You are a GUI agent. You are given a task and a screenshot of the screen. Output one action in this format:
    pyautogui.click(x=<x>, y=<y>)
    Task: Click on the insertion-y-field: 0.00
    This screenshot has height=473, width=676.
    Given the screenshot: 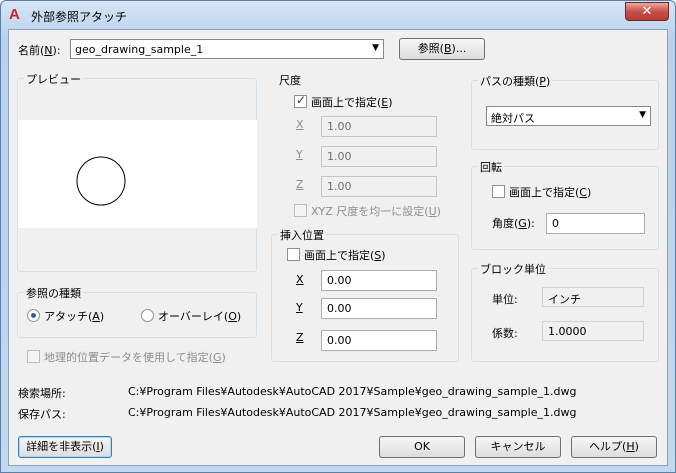 What is the action you would take?
    pyautogui.click(x=379, y=308)
    